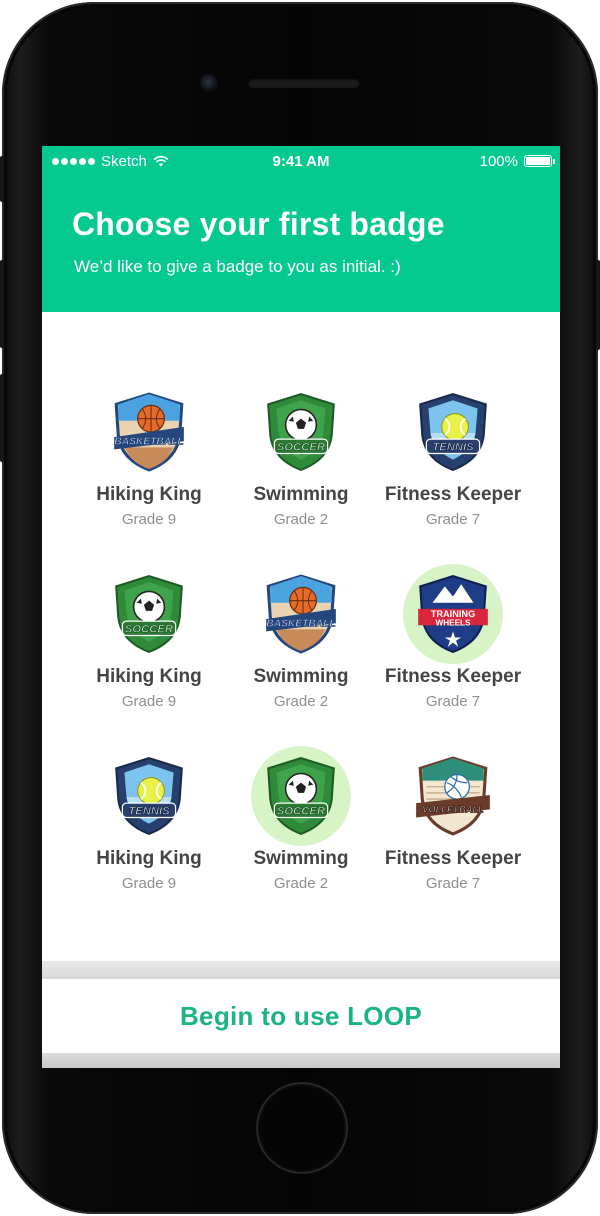  What do you see at coordinates (453, 809) in the screenshot?
I see `svg-text: VOLLEYBALL` at bounding box center [453, 809].